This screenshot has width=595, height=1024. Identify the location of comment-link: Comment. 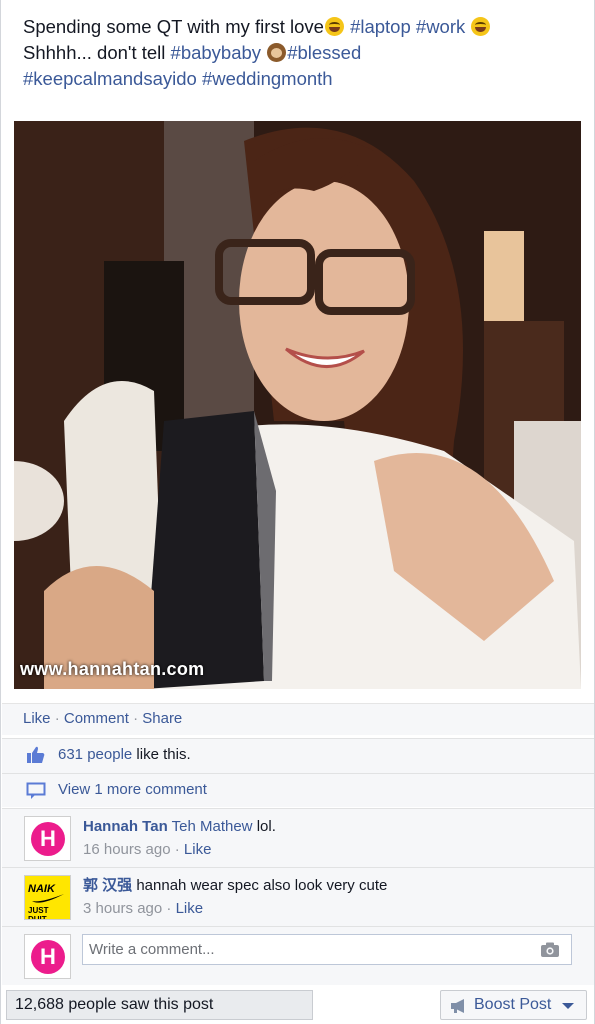
(96, 718).